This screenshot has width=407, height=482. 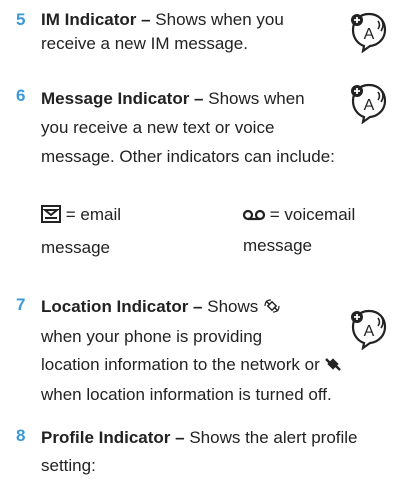 I want to click on item-title: IM Indicator –, so click(x=96, y=19).